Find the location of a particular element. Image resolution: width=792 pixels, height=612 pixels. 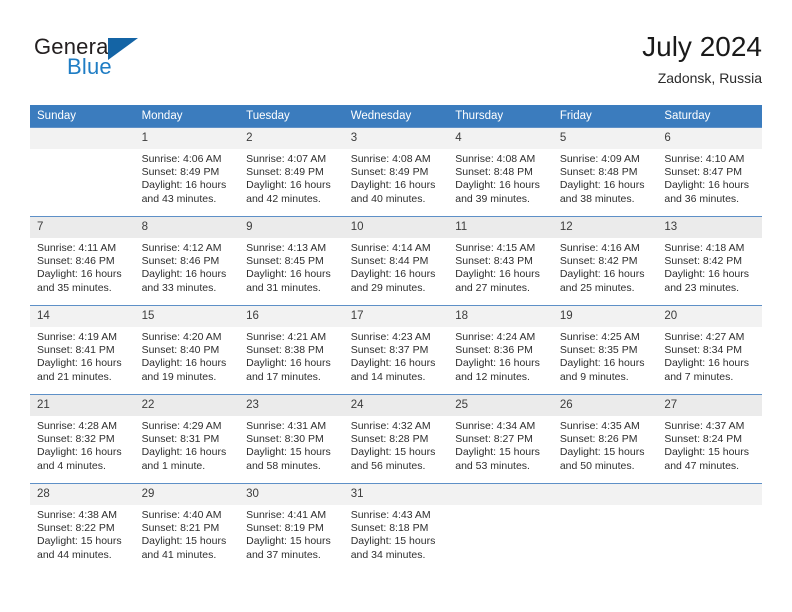

sunrise-text: Sunrise: 4:25 AM is located at coordinates (599, 337).